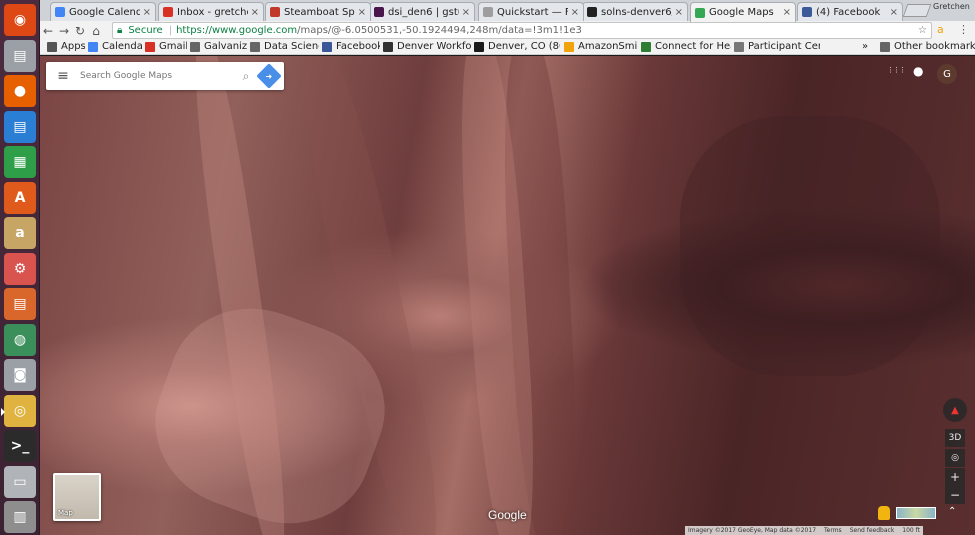 This screenshot has width=975, height=535. What do you see at coordinates (65, 513) in the screenshot?
I see `map-type-label: Map` at bounding box center [65, 513].